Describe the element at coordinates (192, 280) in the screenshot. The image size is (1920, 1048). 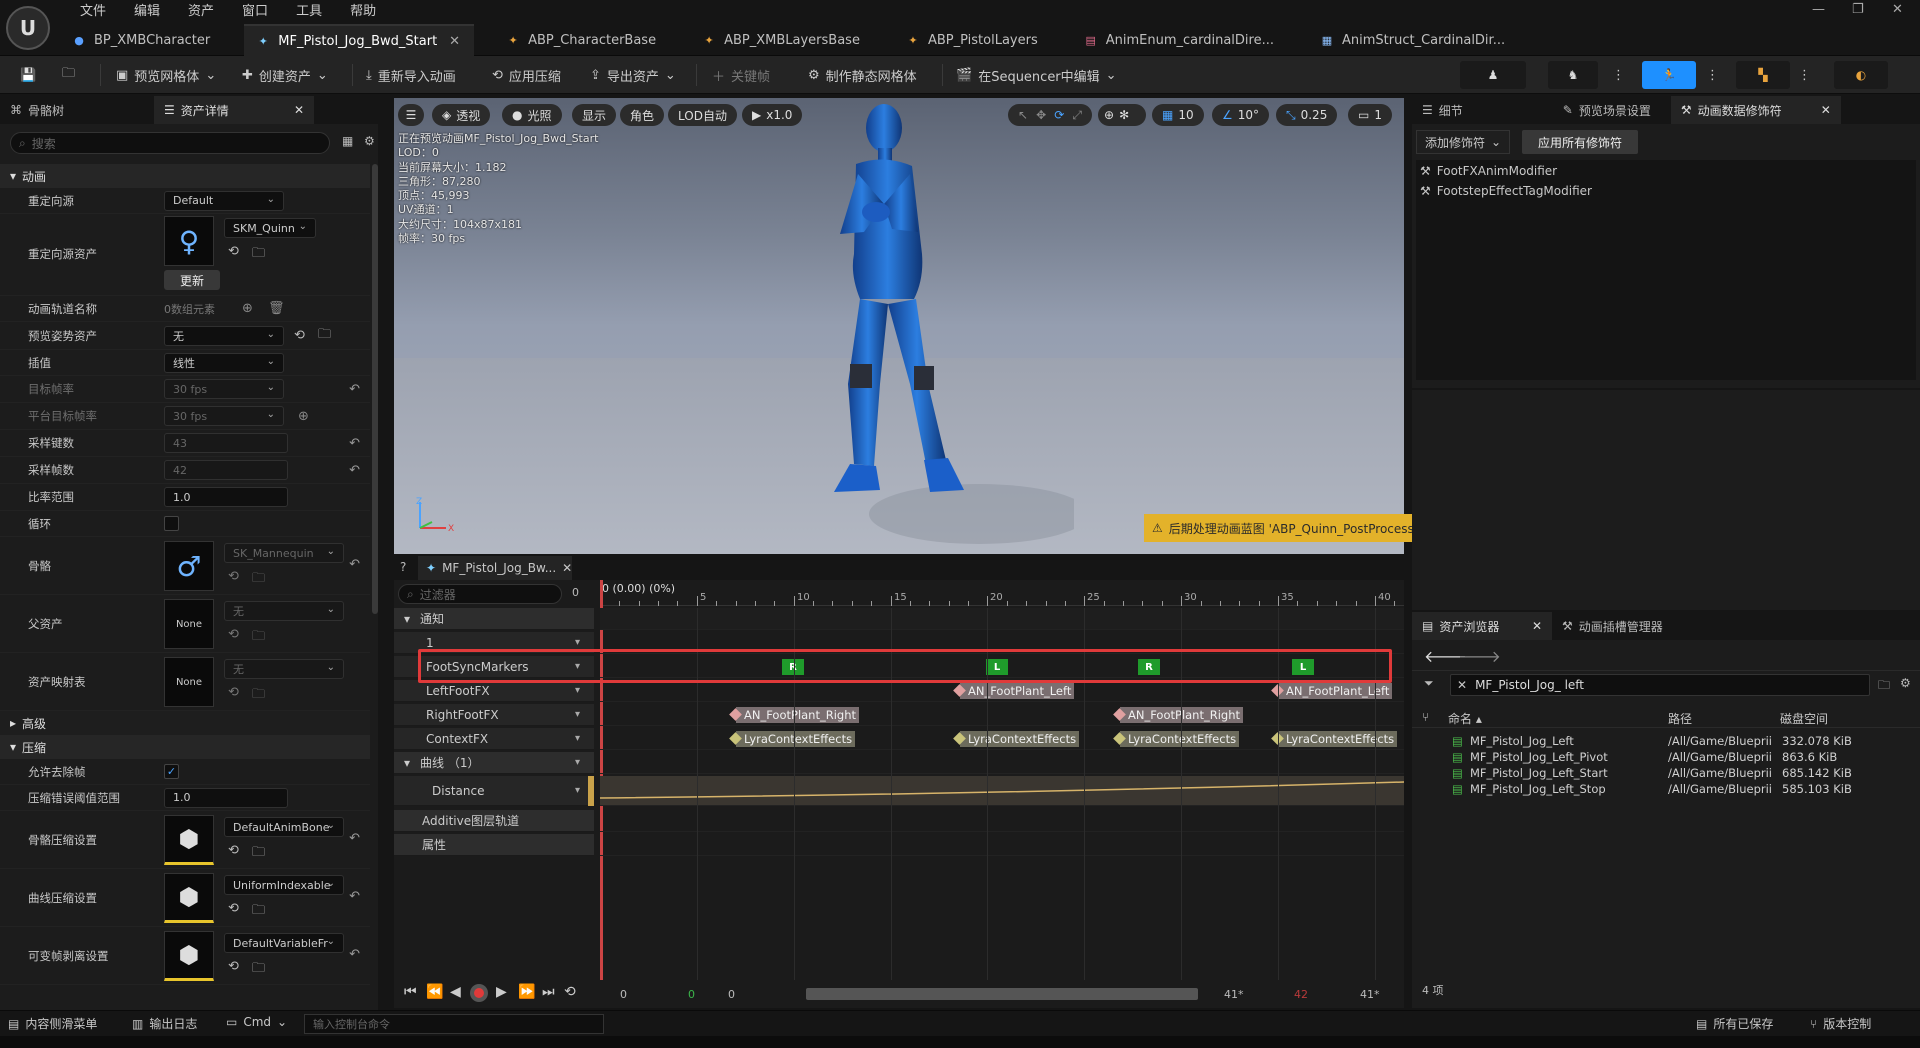
I see `update-button: 更新` at that location.